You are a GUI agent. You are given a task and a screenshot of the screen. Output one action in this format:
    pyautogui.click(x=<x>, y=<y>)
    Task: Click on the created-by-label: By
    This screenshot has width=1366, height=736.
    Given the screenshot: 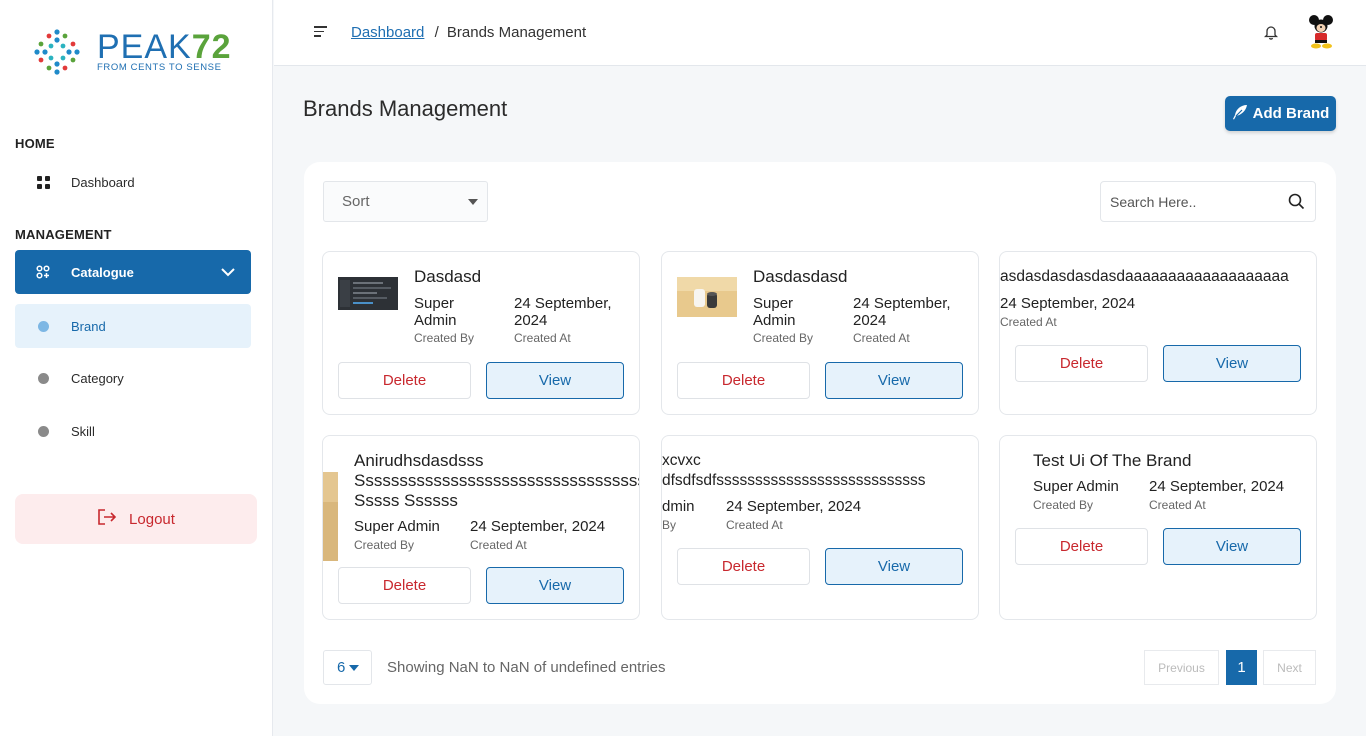 What is the action you would take?
    pyautogui.click(x=669, y=525)
    